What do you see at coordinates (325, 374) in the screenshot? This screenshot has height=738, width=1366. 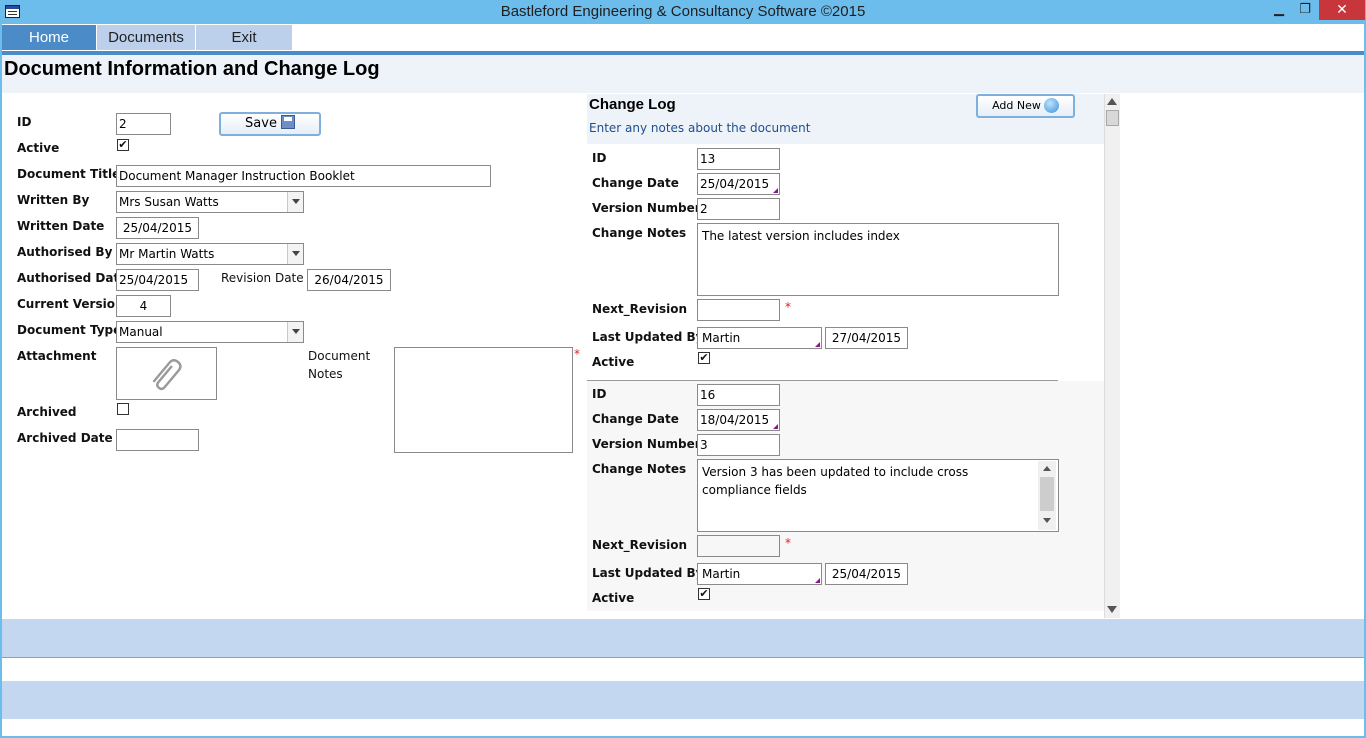 I see `document-notes-label-2: Notes` at bounding box center [325, 374].